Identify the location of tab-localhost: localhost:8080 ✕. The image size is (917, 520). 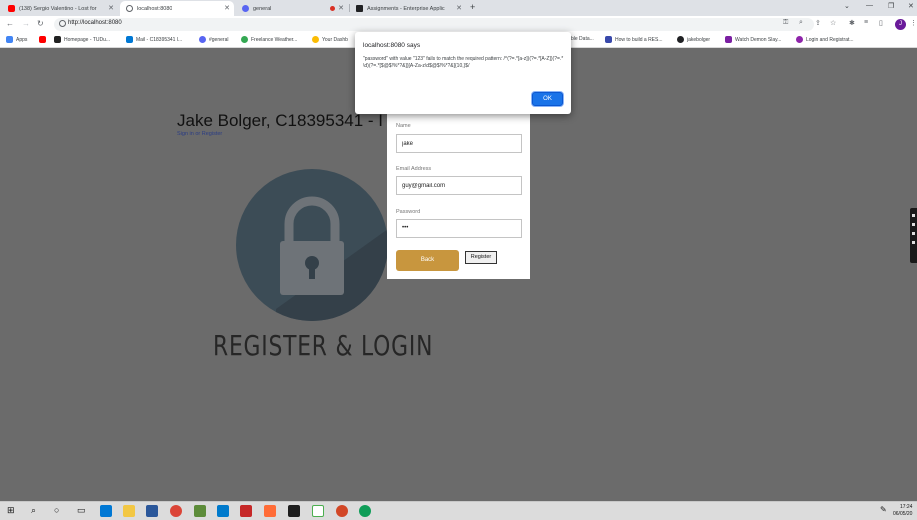
(177, 8).